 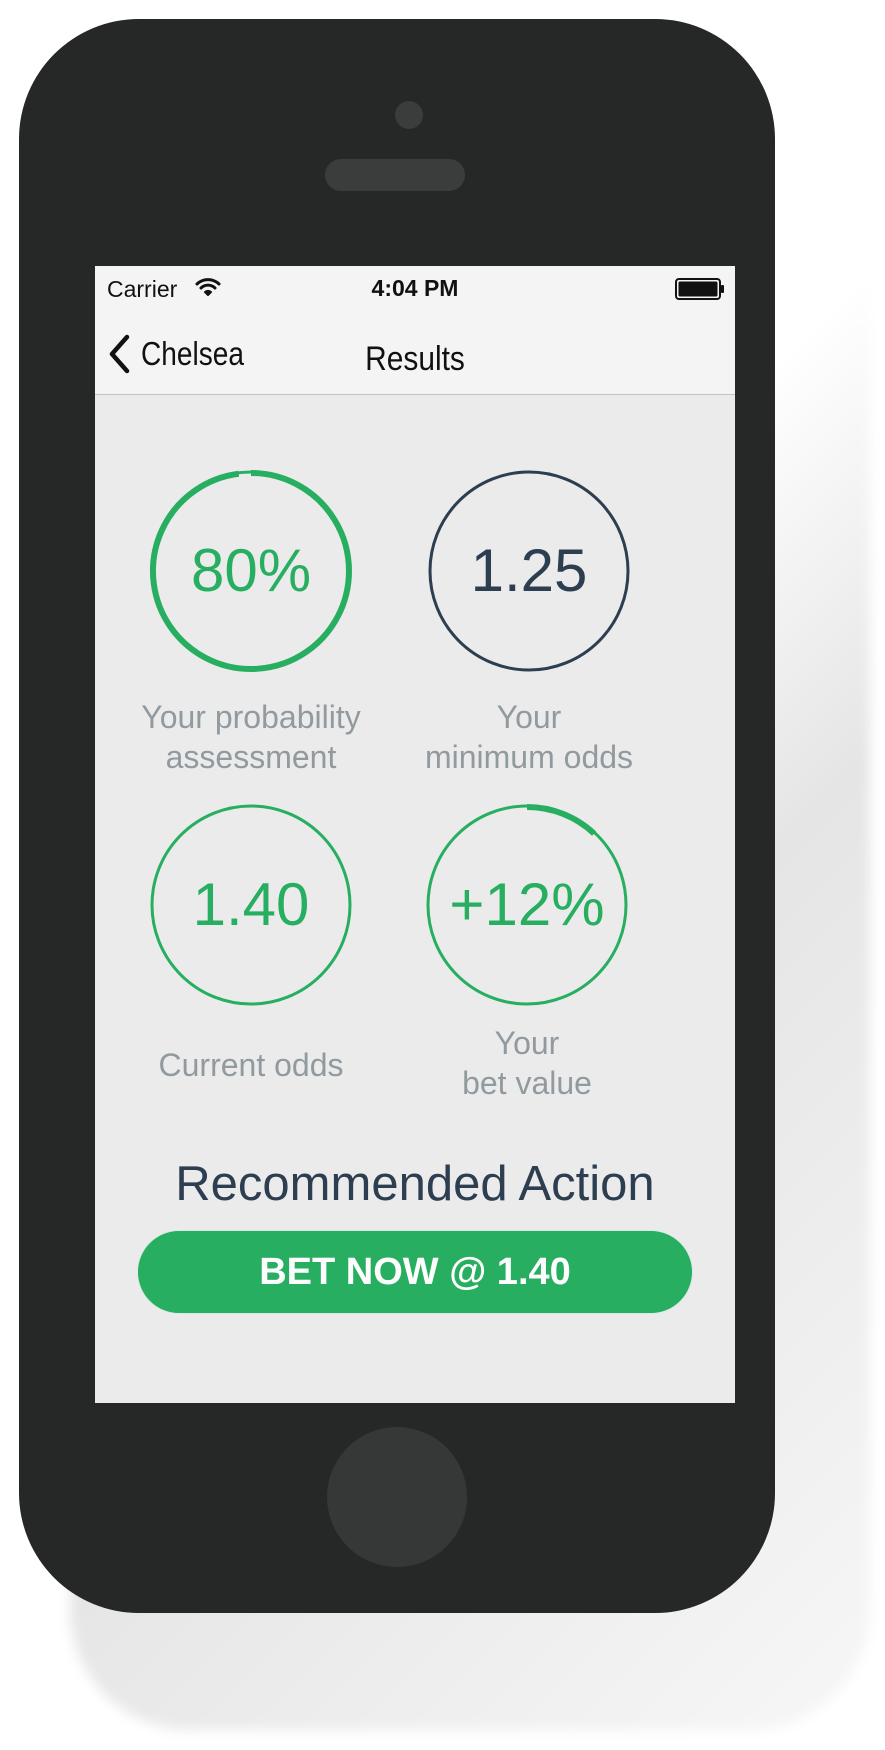 I want to click on metric-ring: +12%, so click(x=527, y=905).